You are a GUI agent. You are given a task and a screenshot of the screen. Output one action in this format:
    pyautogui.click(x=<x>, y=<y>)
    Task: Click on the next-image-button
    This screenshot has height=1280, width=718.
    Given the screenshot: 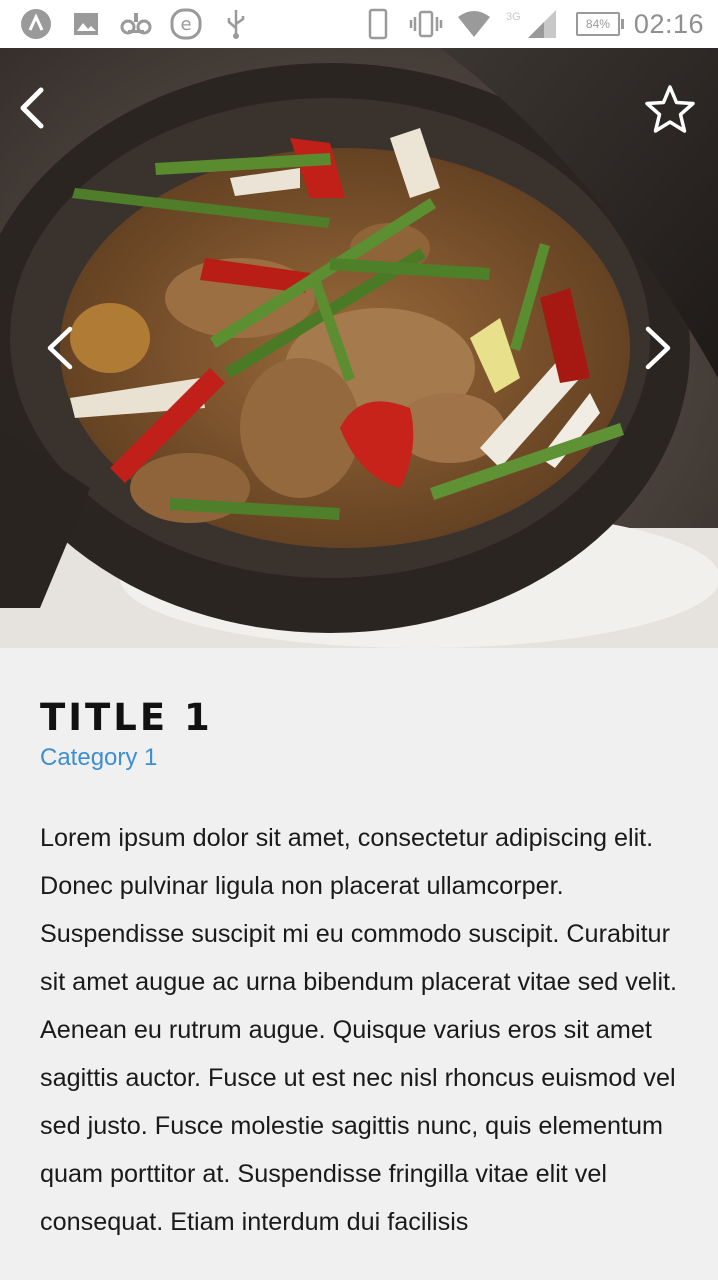 What is the action you would take?
    pyautogui.click(x=658, y=348)
    